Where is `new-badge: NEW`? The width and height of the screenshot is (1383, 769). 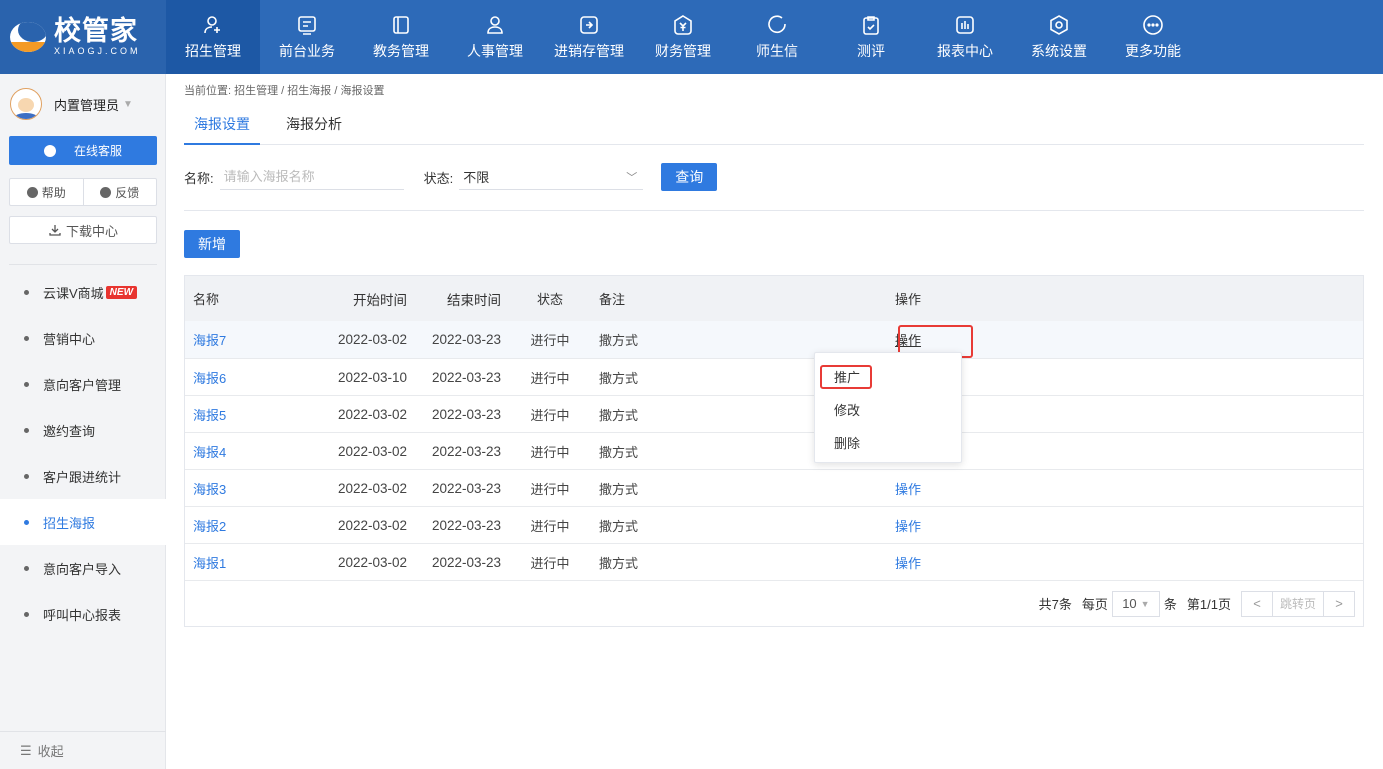
new-badge: NEW is located at coordinates (121, 292).